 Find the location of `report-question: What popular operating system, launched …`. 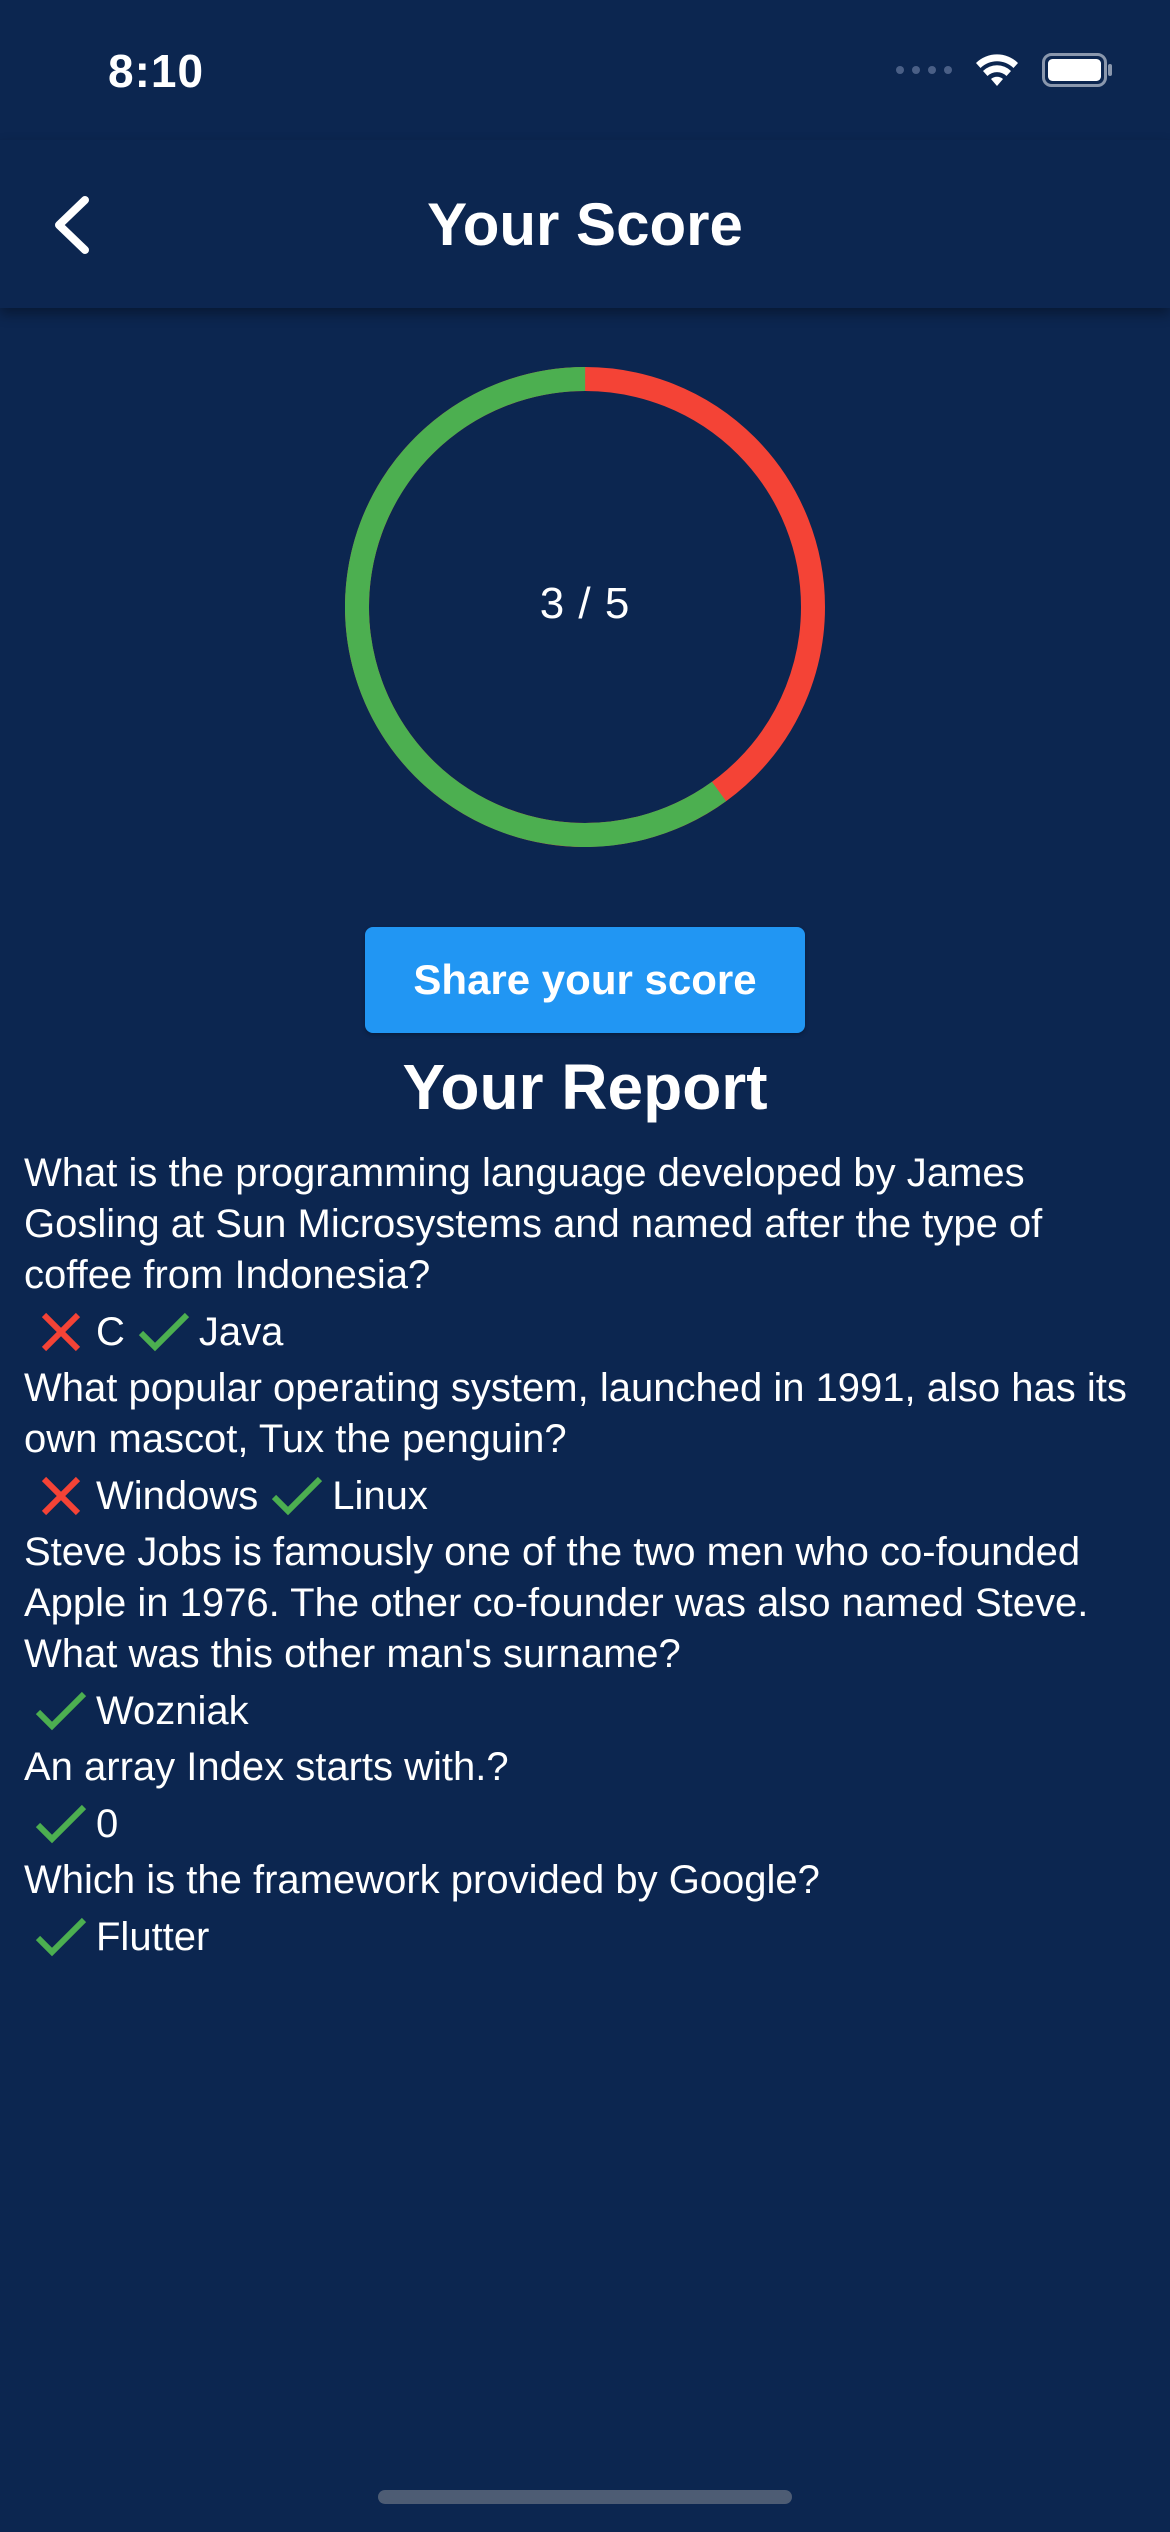

report-question: What popular operating system, launched … is located at coordinates (575, 1413).